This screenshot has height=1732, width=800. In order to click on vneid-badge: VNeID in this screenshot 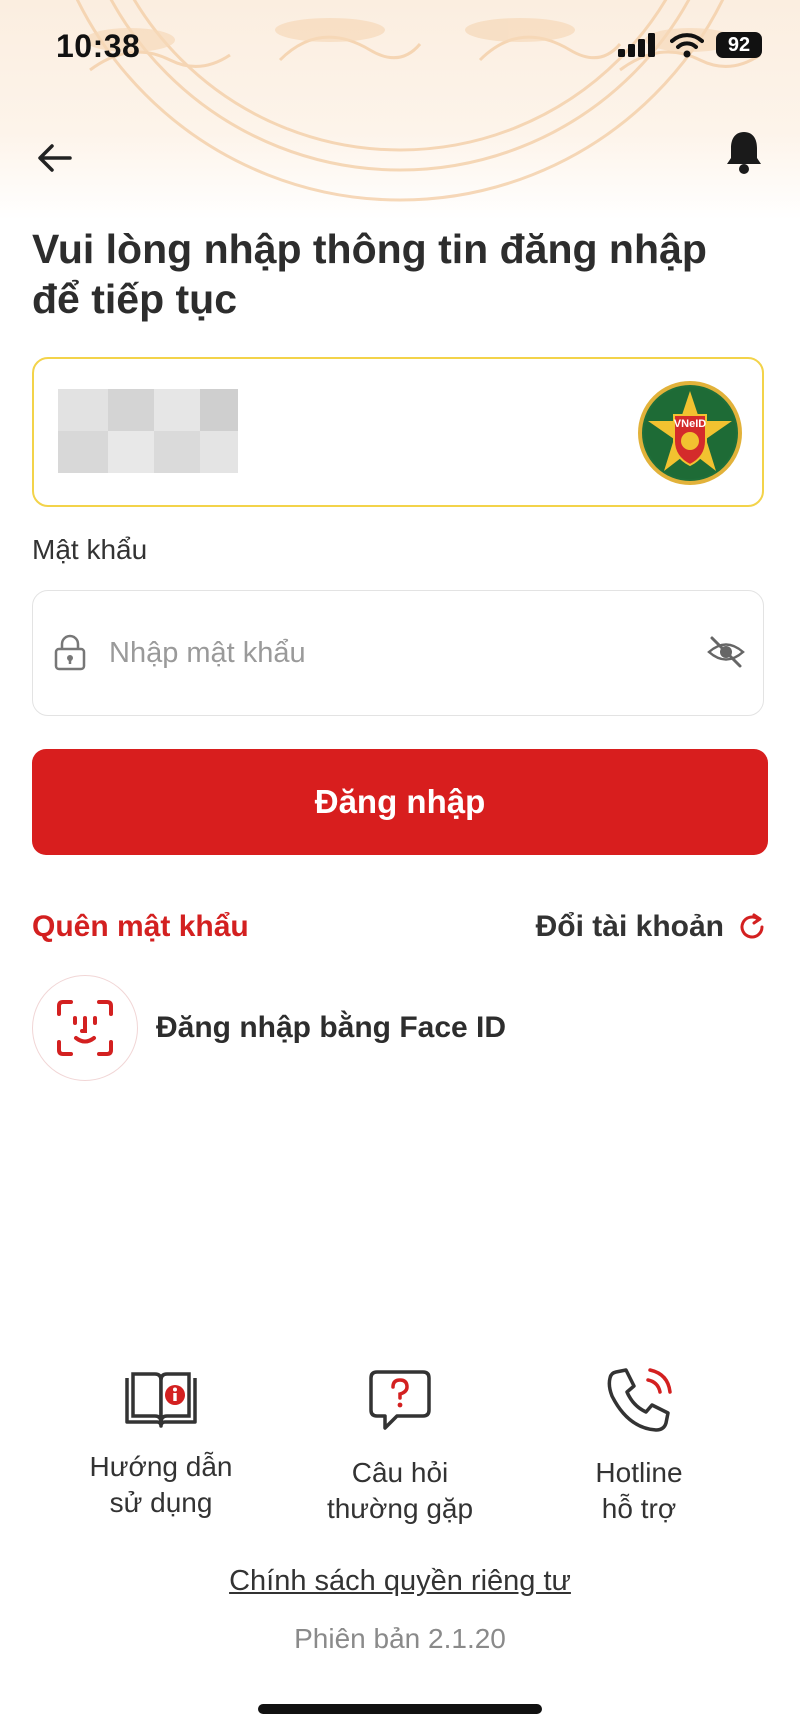, I will do `click(690, 433)`.